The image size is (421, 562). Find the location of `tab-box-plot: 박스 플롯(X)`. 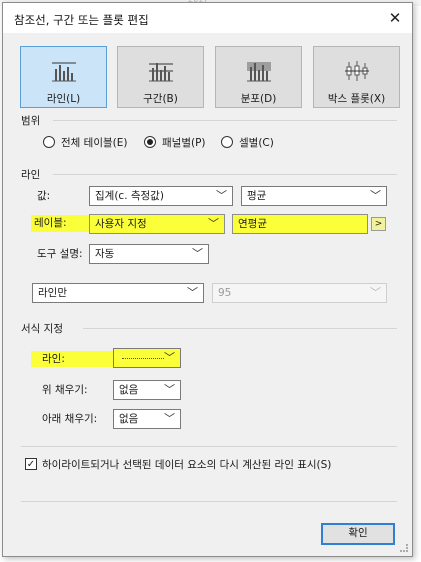

tab-box-plot: 박스 플롯(X) is located at coordinates (356, 77).